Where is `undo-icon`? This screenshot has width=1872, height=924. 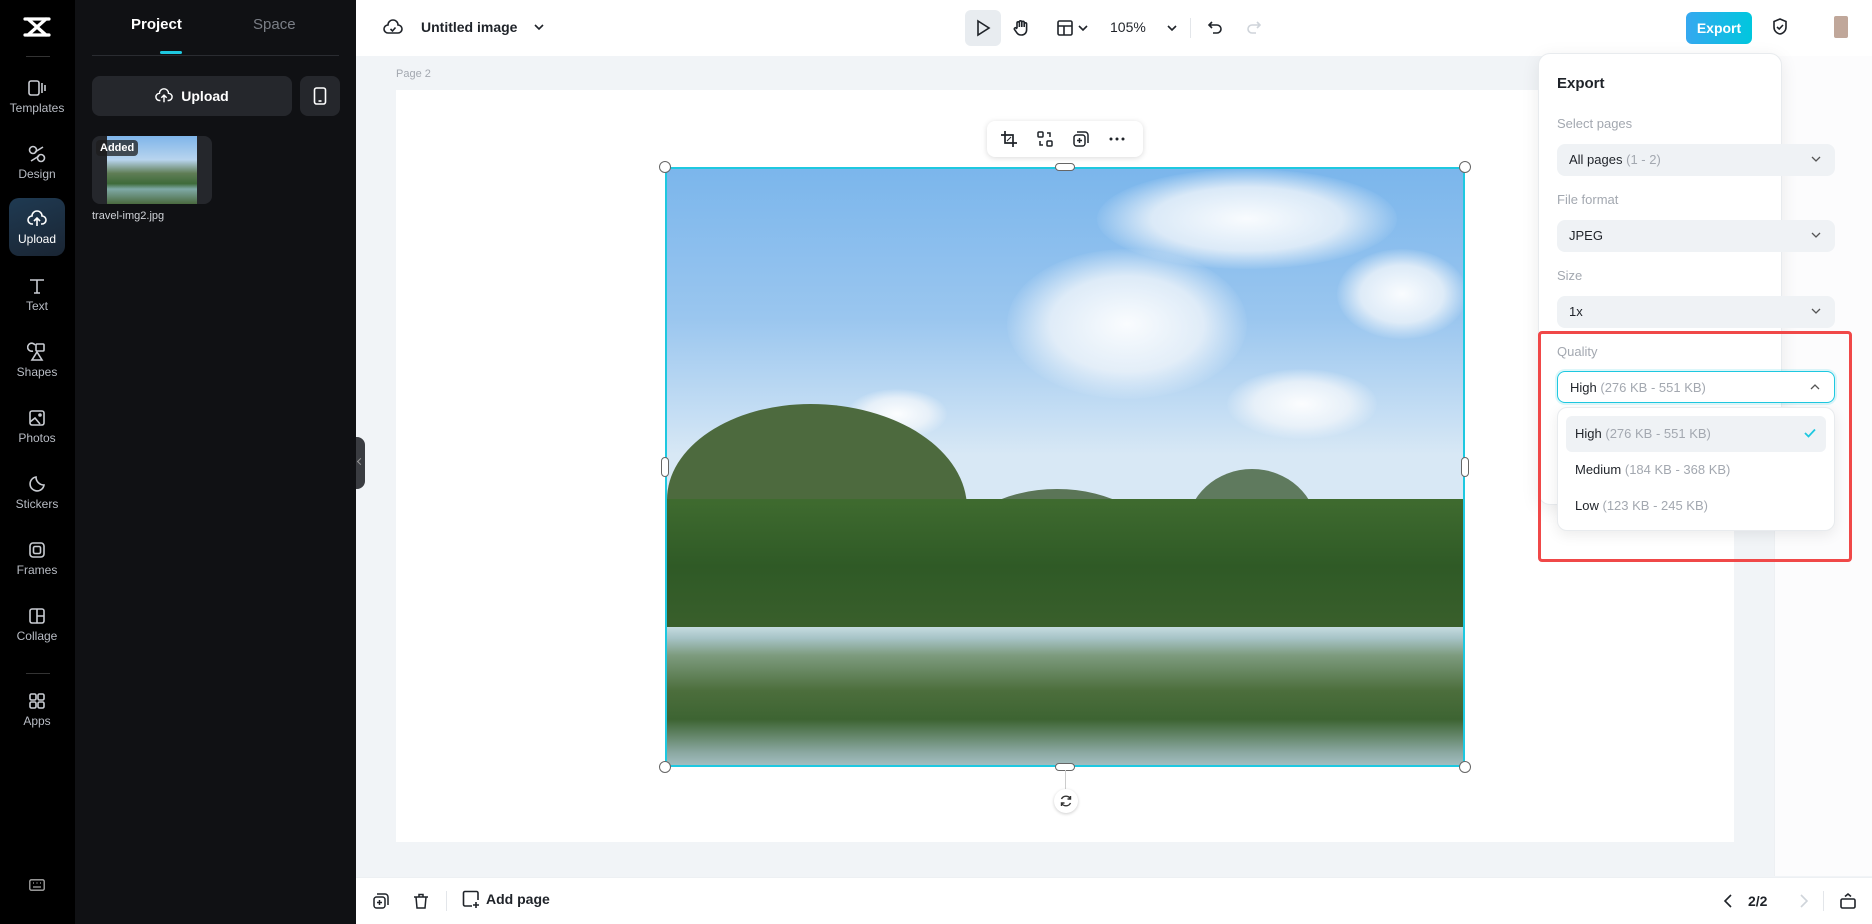
undo-icon is located at coordinates (1214, 27).